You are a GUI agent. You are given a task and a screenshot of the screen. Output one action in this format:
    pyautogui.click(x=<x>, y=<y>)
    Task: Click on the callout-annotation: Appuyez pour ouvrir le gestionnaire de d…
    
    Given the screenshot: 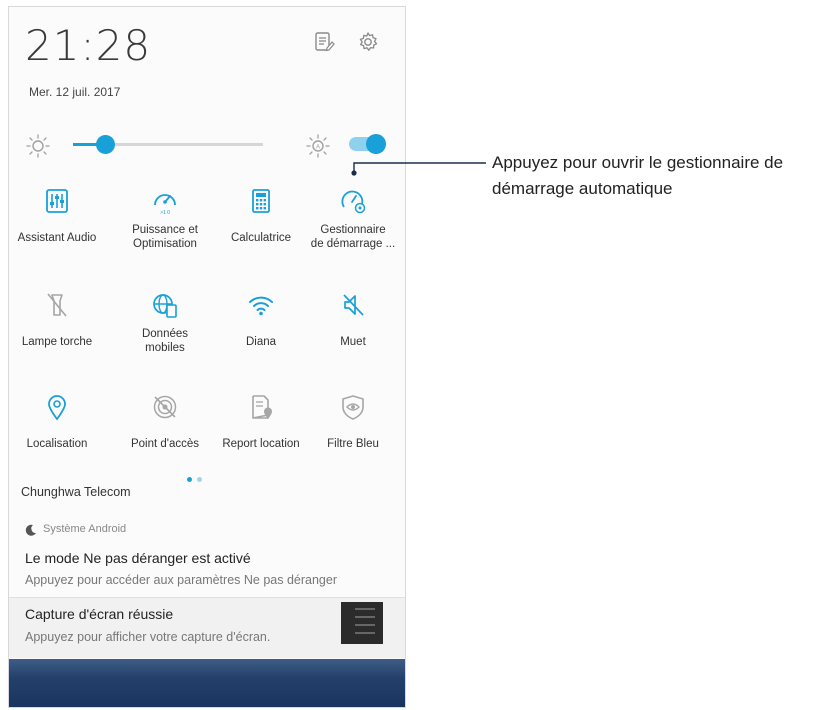 What is the action you would take?
    pyautogui.click(x=637, y=176)
    